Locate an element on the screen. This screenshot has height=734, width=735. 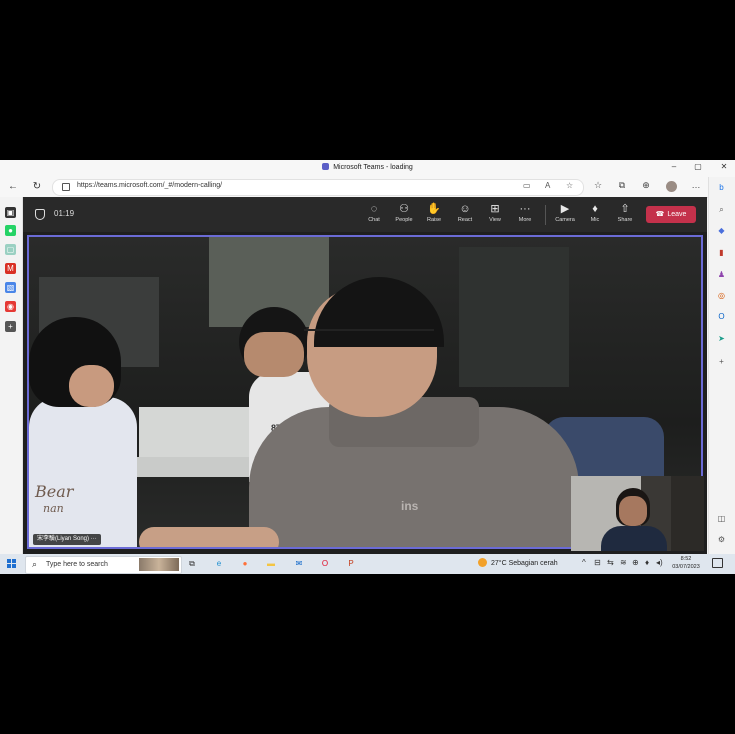
self-video-preview is located at coordinates (637, 513).